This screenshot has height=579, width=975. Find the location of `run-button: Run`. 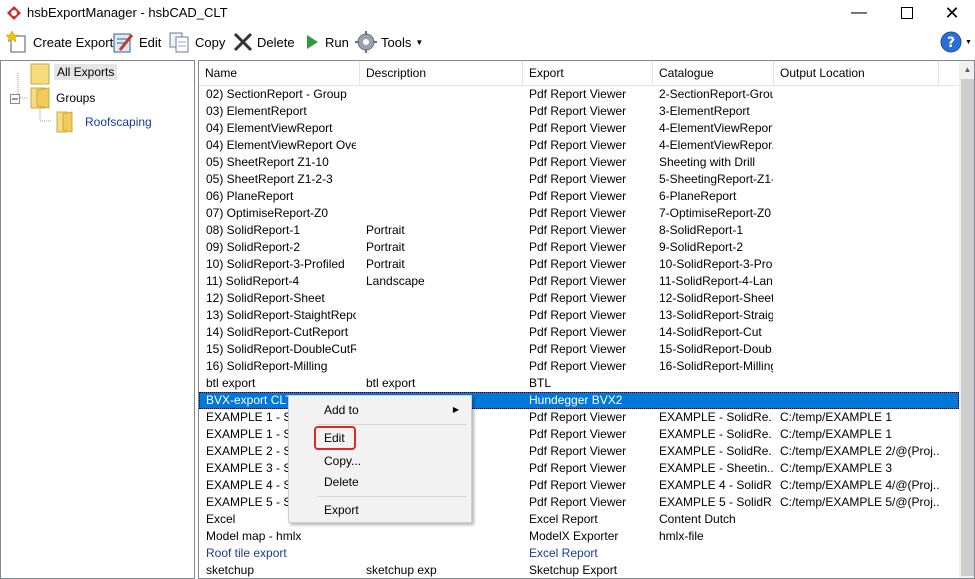

run-button: Run is located at coordinates (325, 42).